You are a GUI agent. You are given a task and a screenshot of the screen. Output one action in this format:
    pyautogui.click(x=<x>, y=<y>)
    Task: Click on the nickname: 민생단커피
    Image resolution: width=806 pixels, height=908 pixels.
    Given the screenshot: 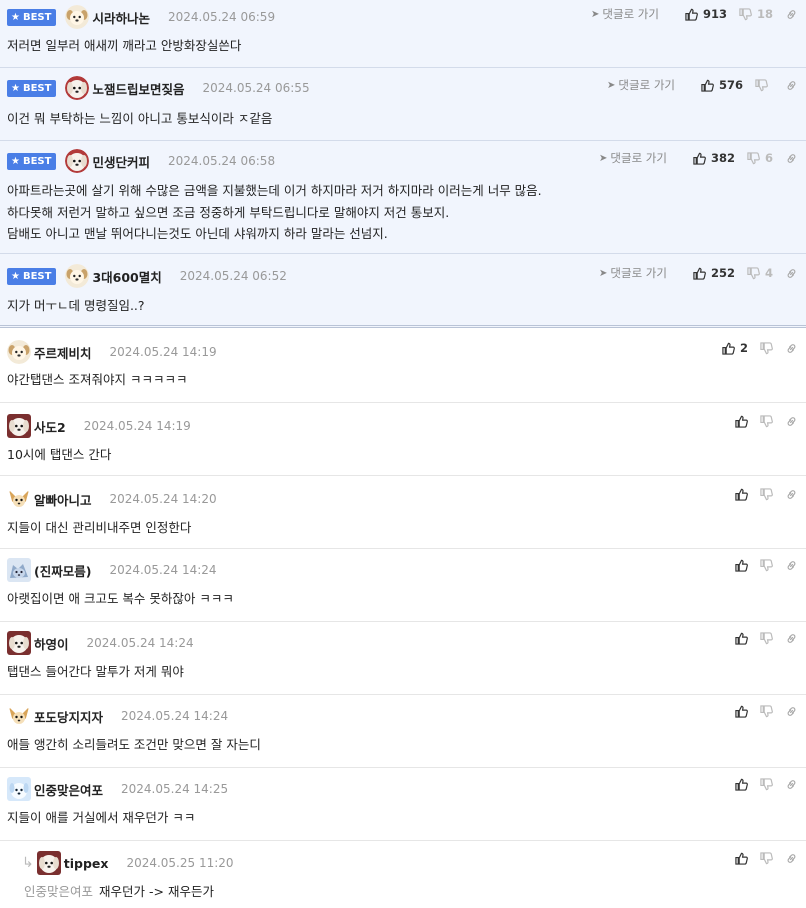 What is the action you would take?
    pyautogui.click(x=121, y=161)
    